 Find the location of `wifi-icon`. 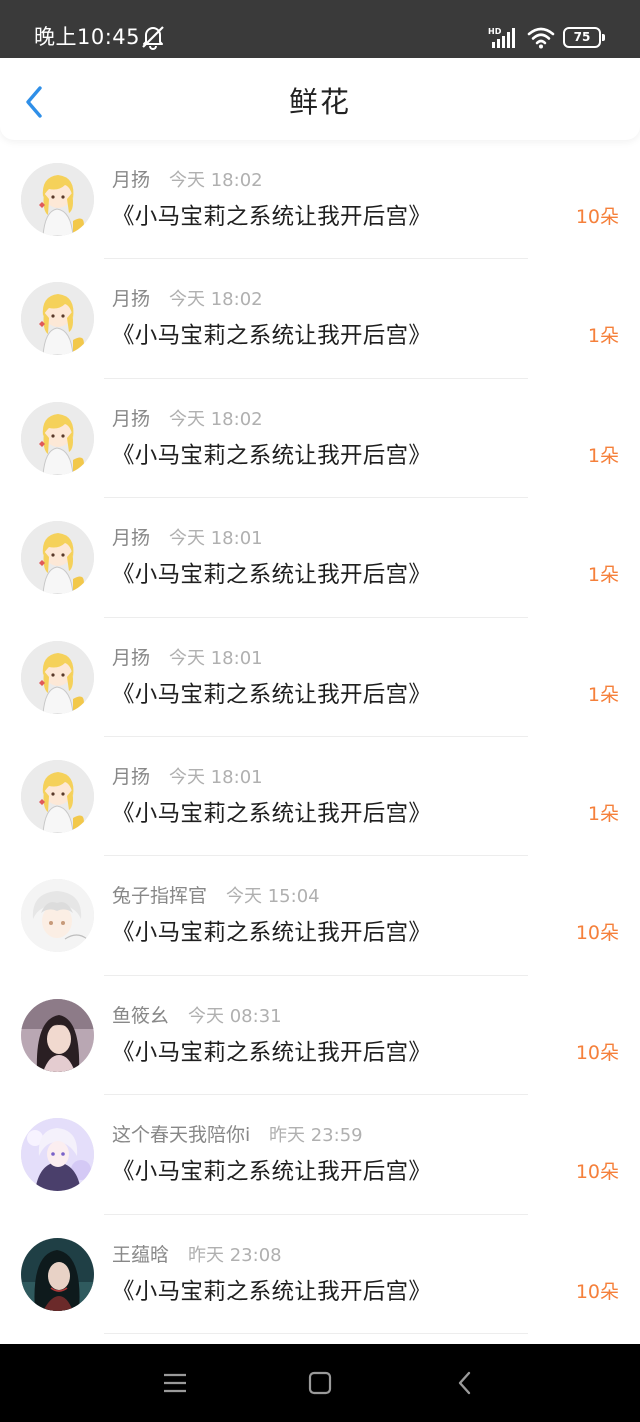

wifi-icon is located at coordinates (541, 38).